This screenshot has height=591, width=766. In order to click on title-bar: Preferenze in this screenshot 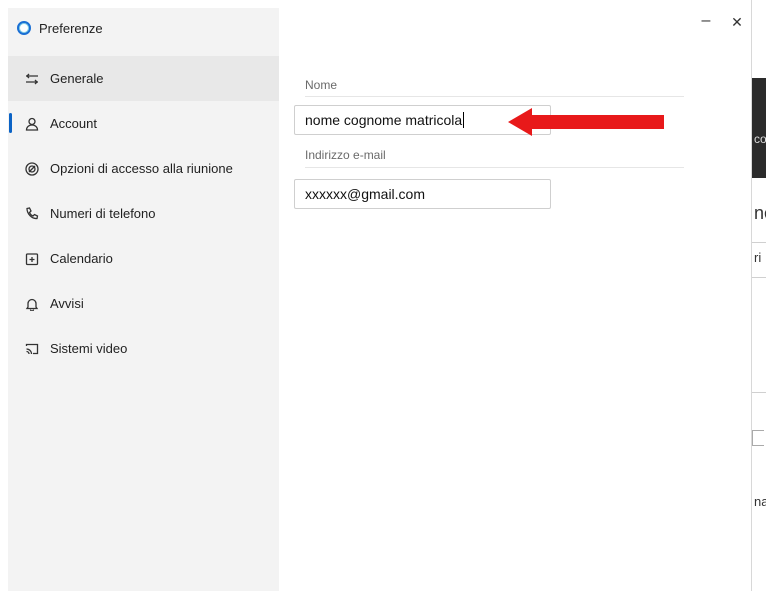, I will do `click(143, 28)`.